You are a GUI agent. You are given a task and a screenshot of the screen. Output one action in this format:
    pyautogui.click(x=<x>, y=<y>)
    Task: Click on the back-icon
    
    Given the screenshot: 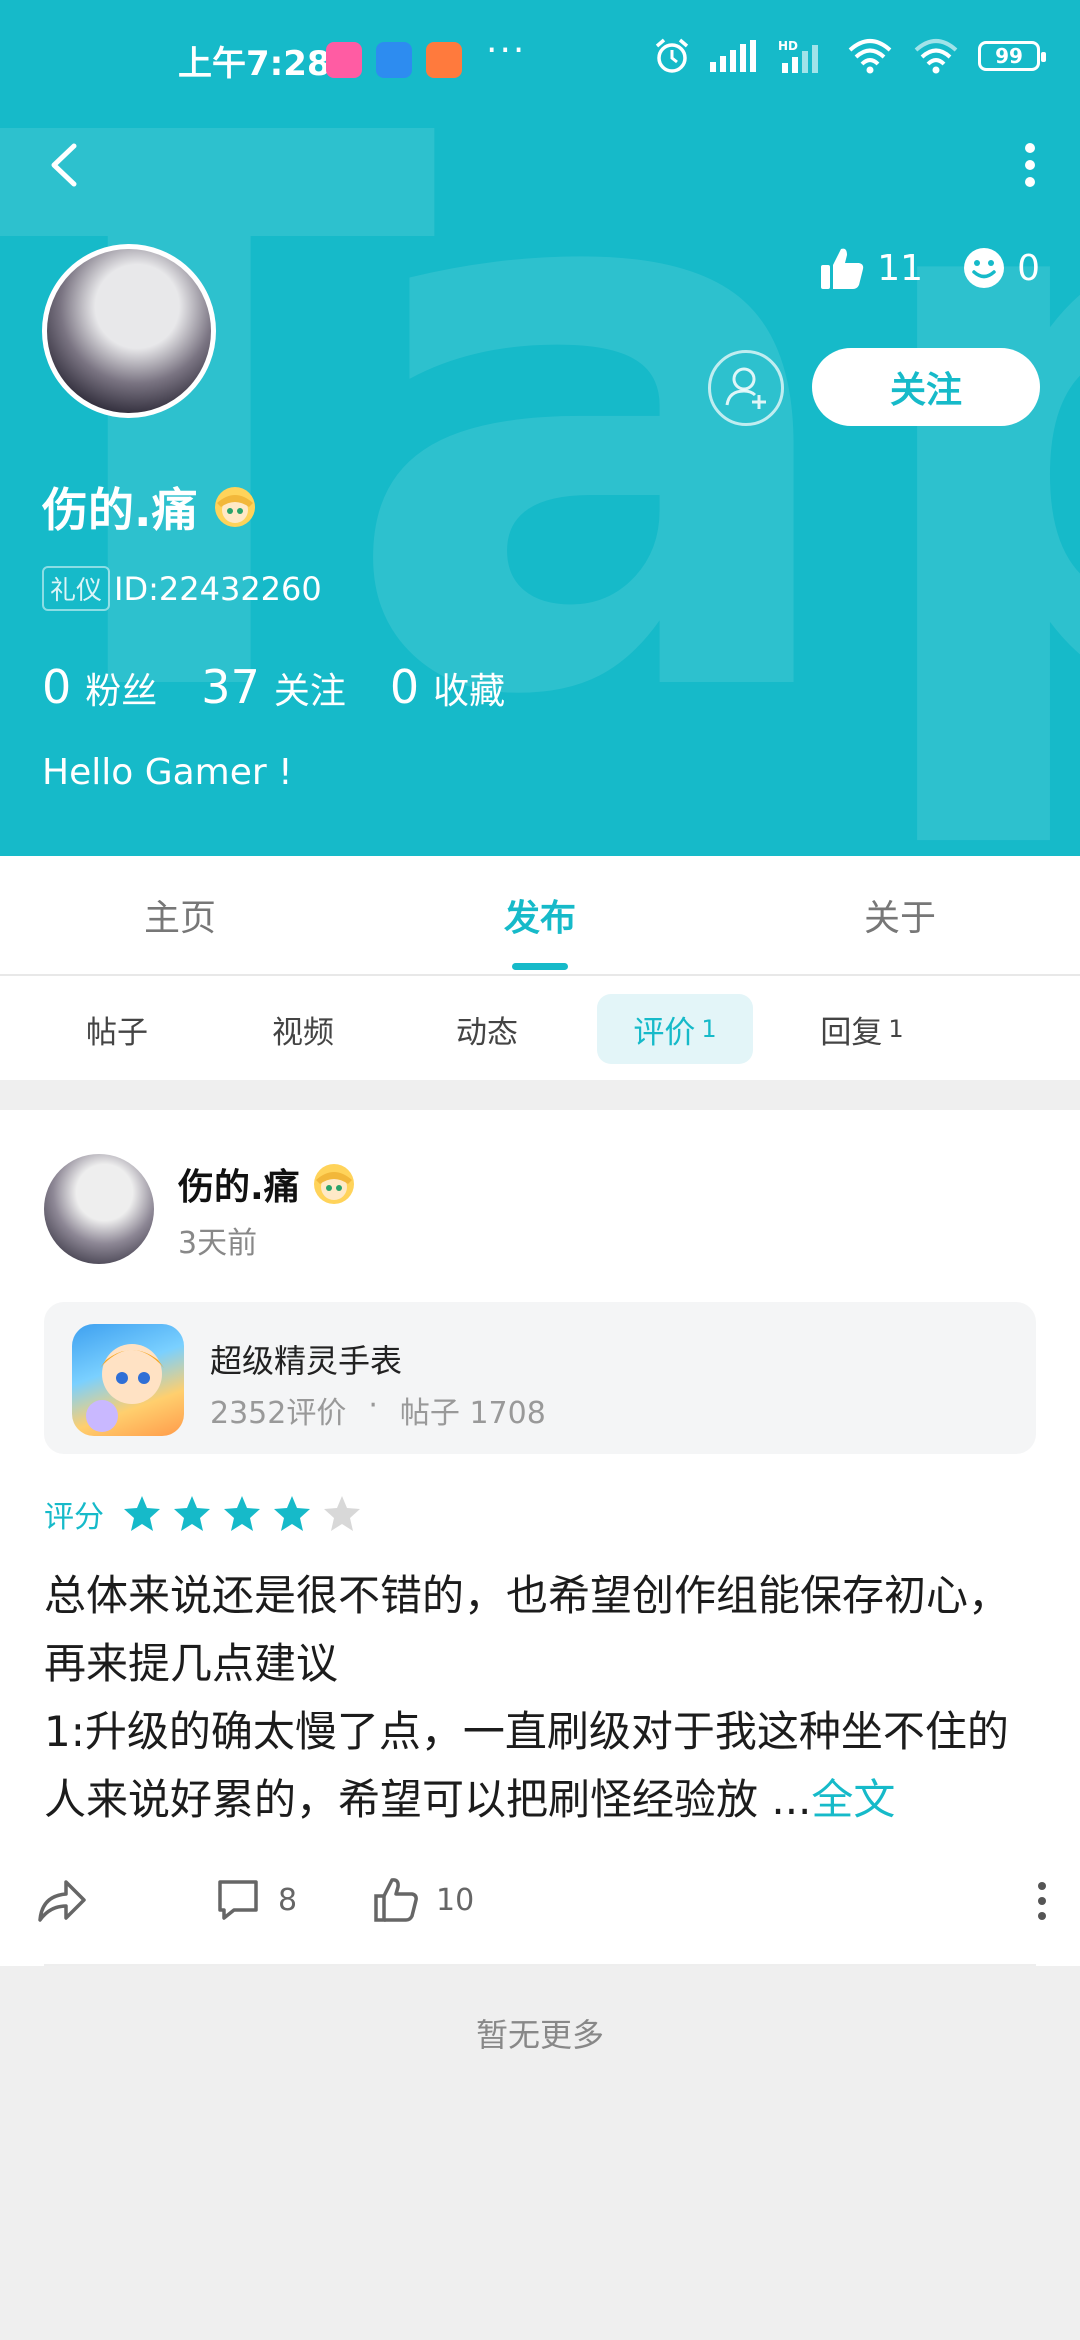 What is the action you would take?
    pyautogui.click(x=64, y=165)
    